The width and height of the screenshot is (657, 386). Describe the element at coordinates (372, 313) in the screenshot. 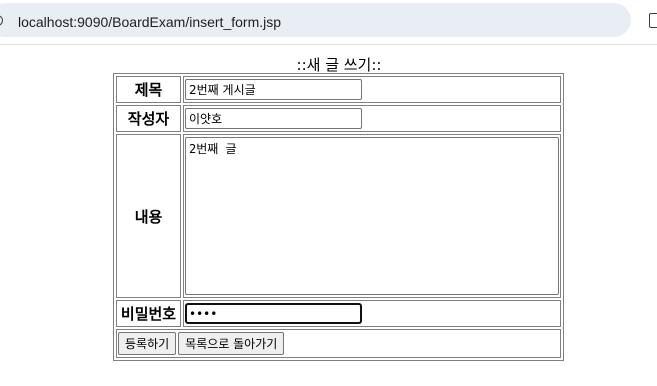

I see `password-cell` at that location.